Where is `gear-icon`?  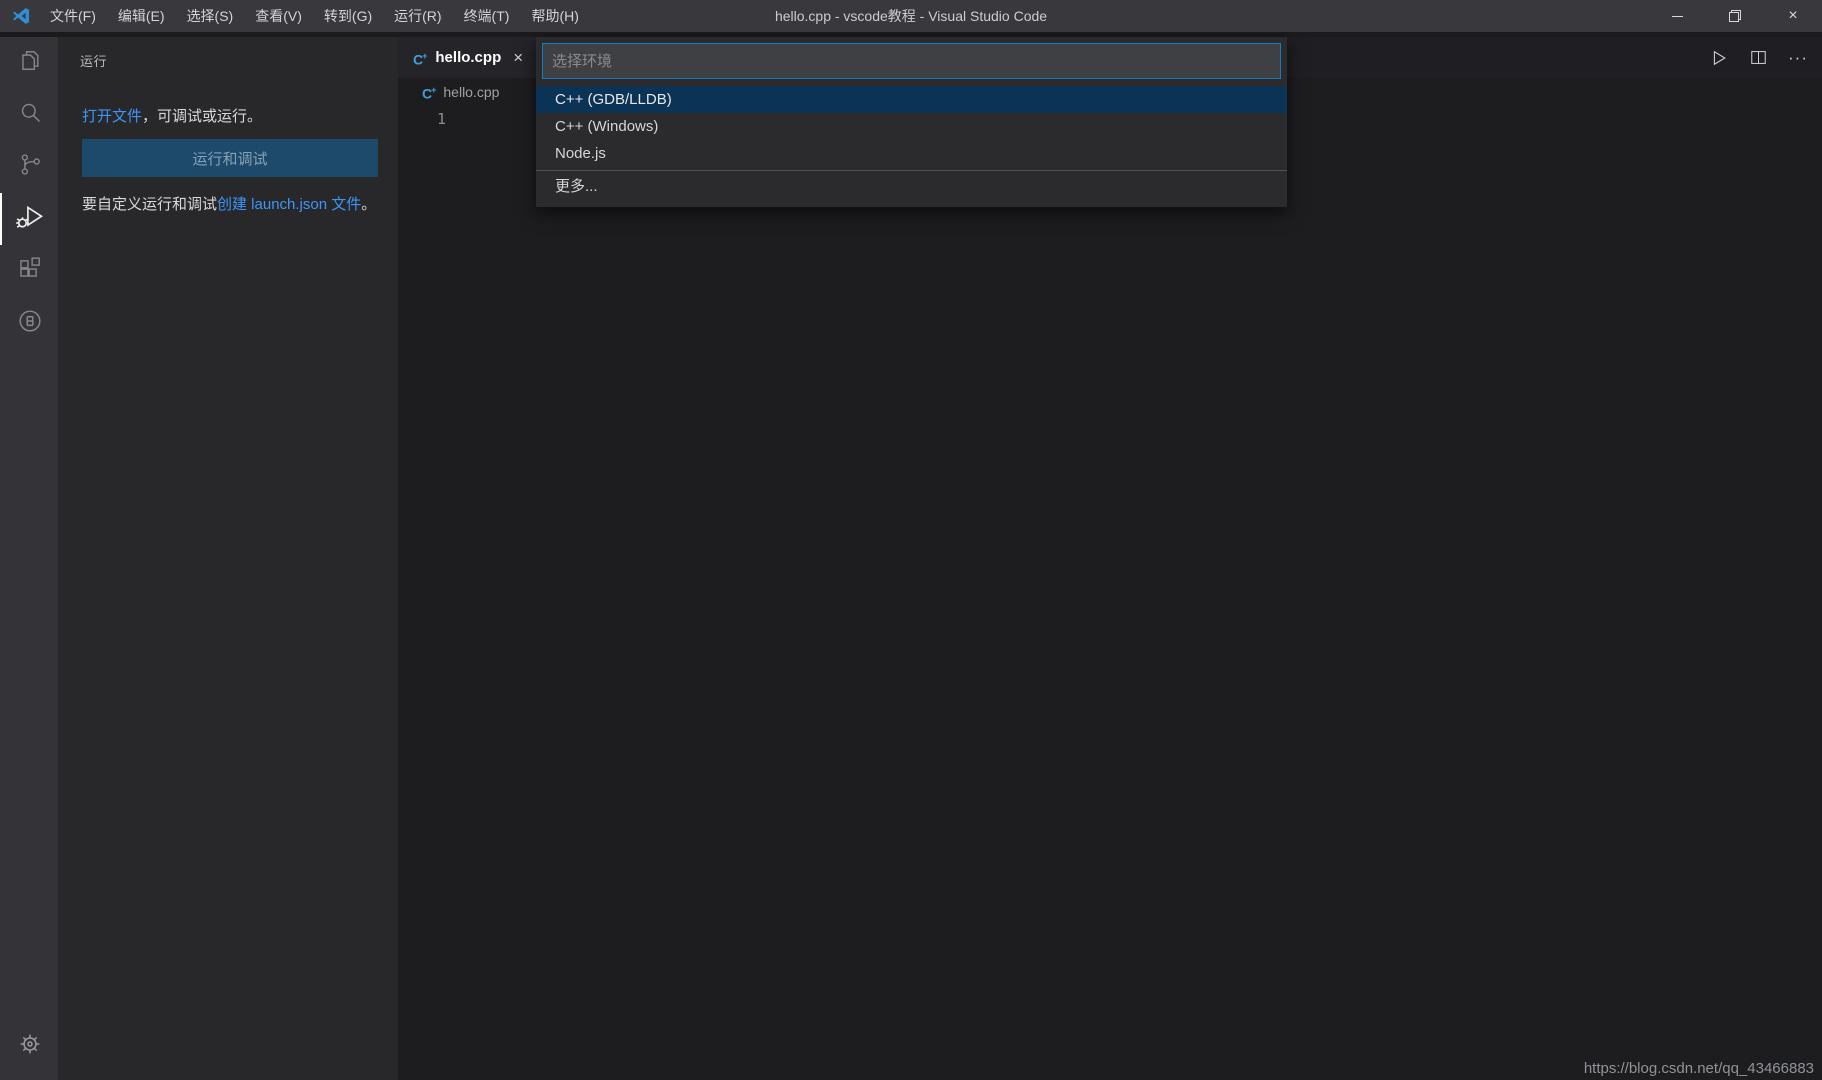
gear-icon is located at coordinates (30, 1046).